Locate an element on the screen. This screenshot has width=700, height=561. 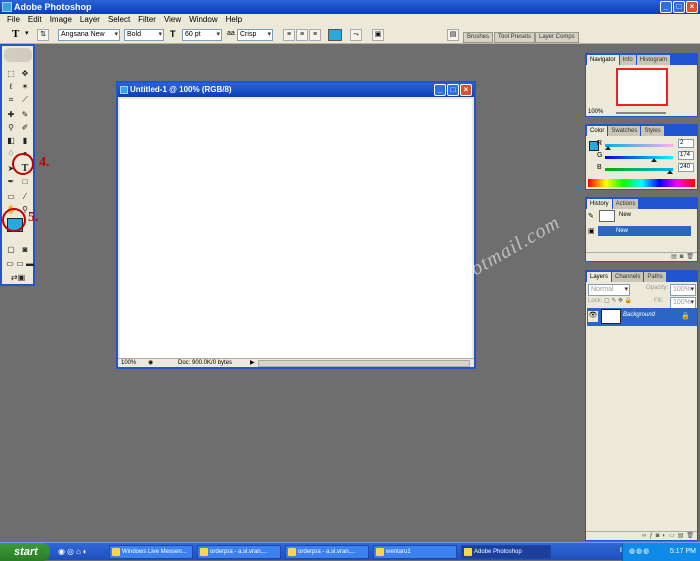
tab-swatches: Swatches is located at coordinates (624, 131).